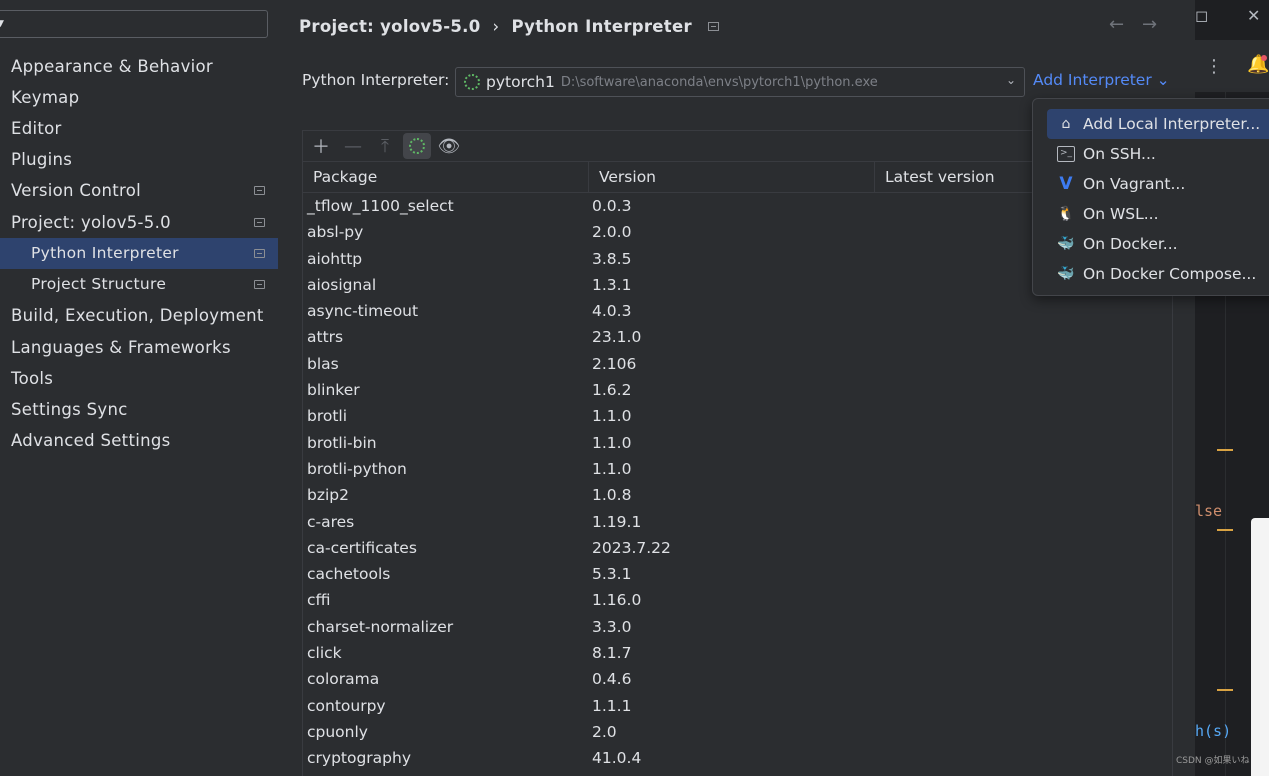  Describe the element at coordinates (390, 26) in the screenshot. I see `breadcrumb-project: Project: yolov5-5.0` at that location.